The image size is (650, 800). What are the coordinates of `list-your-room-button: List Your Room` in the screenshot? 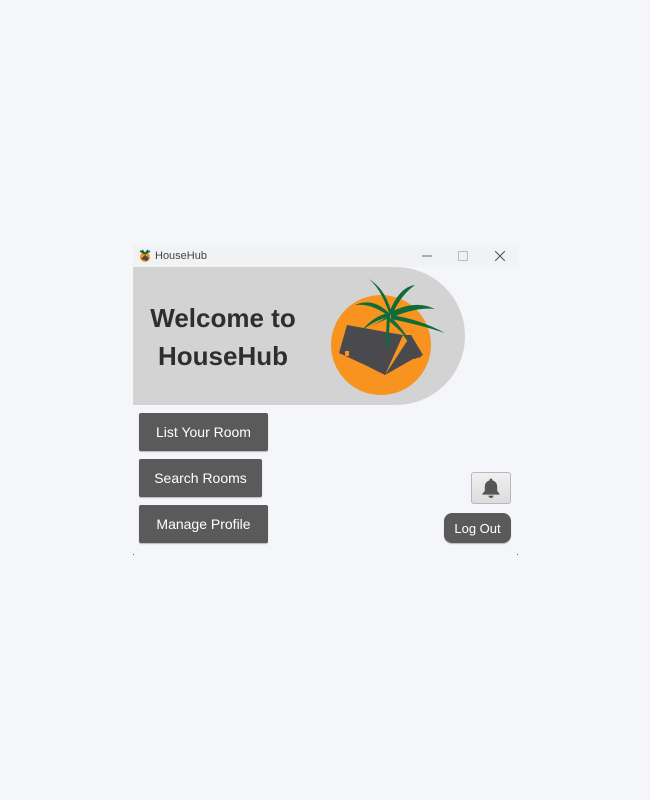 It's located at (203, 432).